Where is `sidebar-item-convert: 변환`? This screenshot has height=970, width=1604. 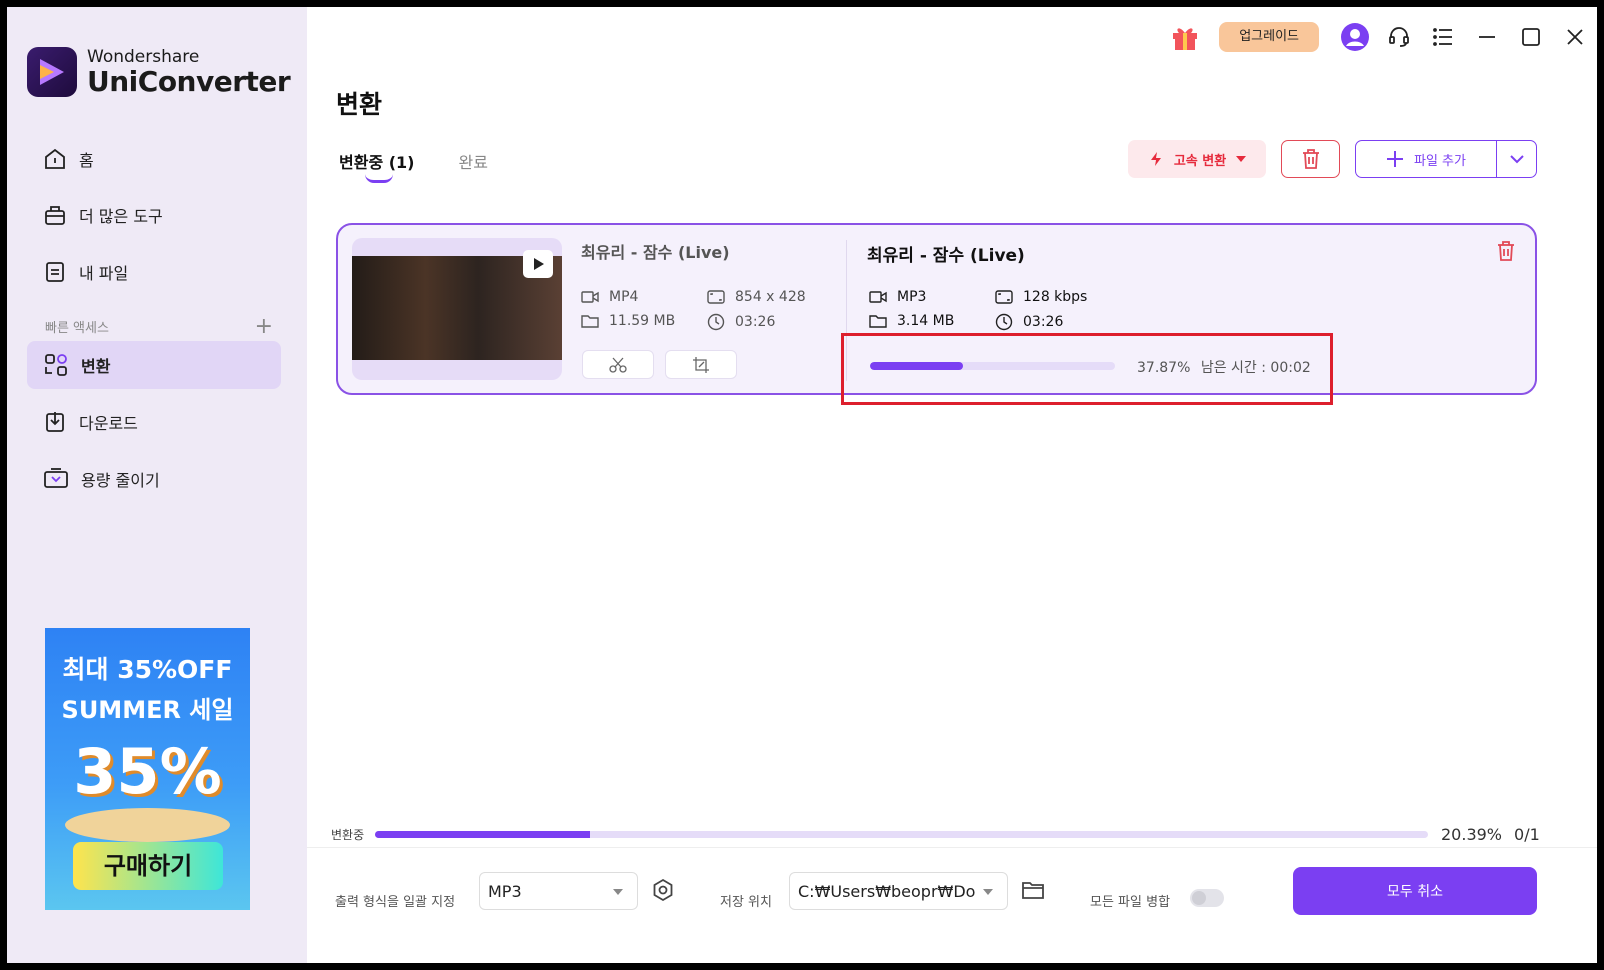
sidebar-item-convert: 변환 is located at coordinates (154, 365).